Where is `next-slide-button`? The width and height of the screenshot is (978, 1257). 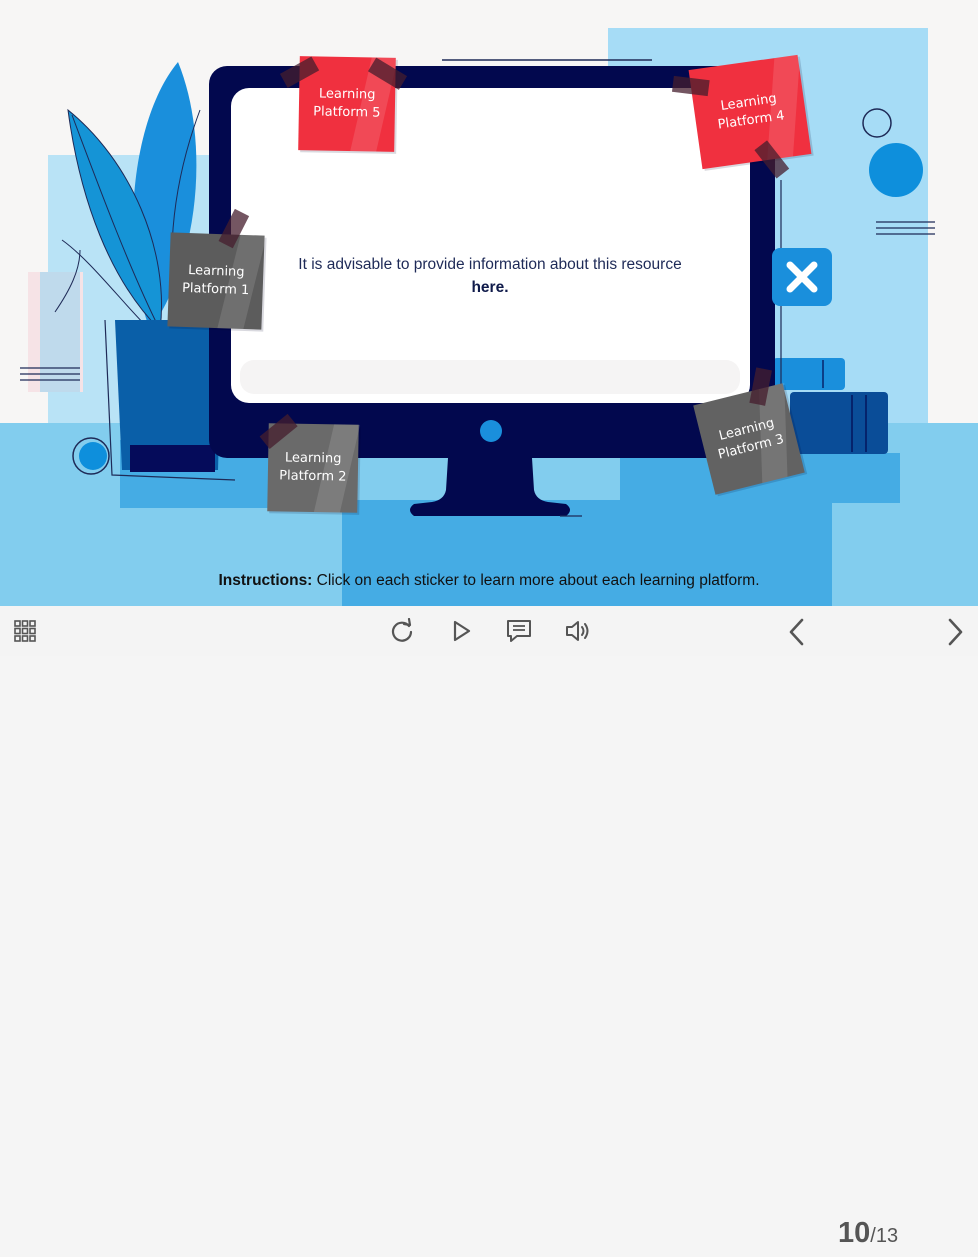
next-slide-button is located at coordinates (955, 632).